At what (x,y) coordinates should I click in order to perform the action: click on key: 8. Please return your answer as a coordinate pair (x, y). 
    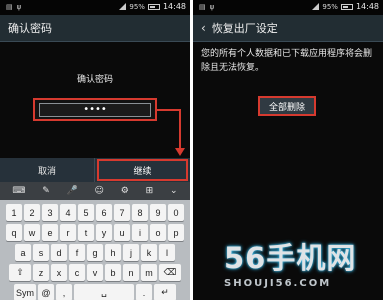
    Looking at the image, I should click on (140, 212).